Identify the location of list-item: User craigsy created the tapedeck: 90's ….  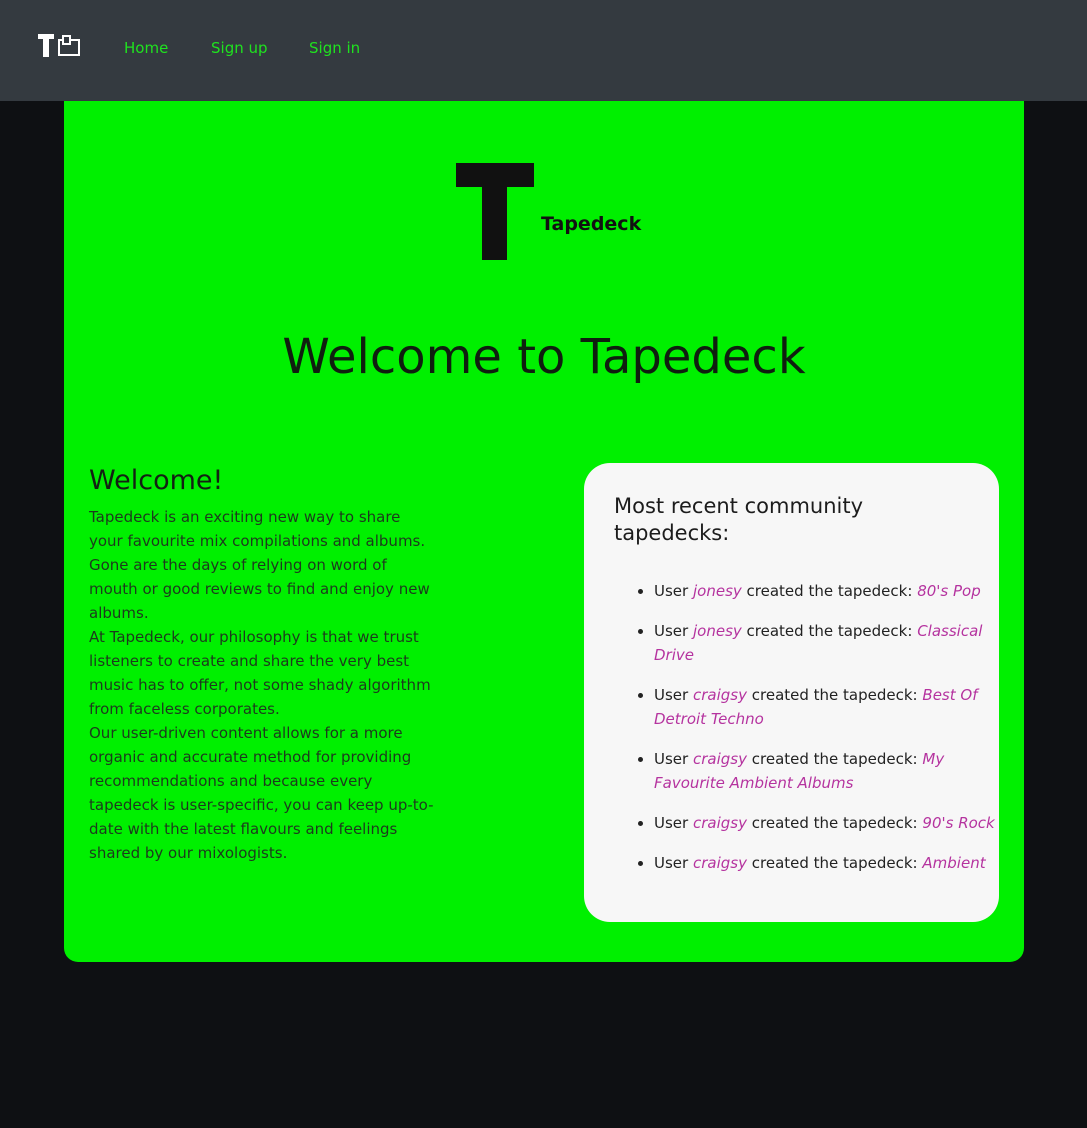
(826, 823).